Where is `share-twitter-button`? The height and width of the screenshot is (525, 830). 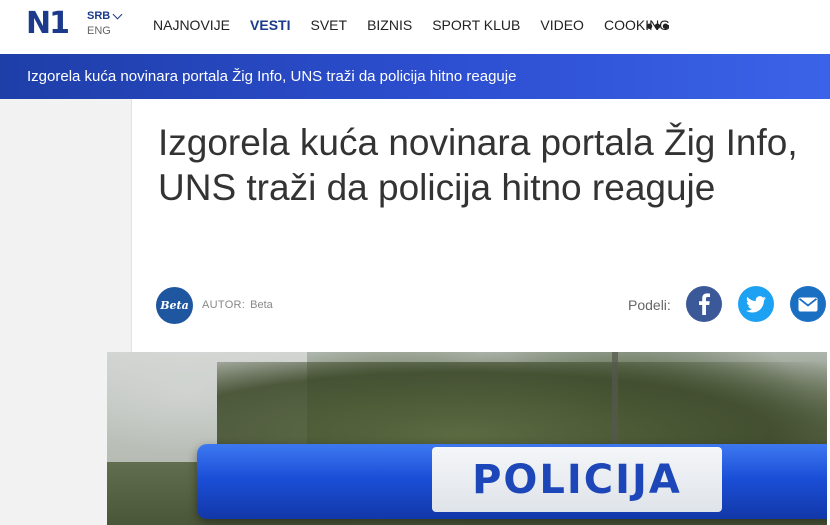
share-twitter-button is located at coordinates (756, 304).